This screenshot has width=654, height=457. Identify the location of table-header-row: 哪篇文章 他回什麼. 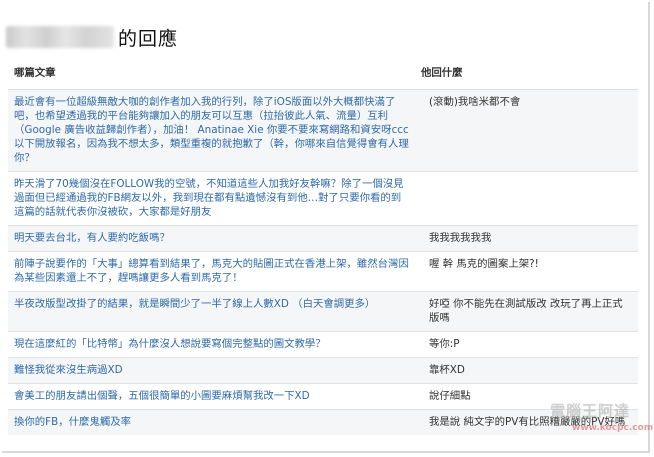
(323, 76).